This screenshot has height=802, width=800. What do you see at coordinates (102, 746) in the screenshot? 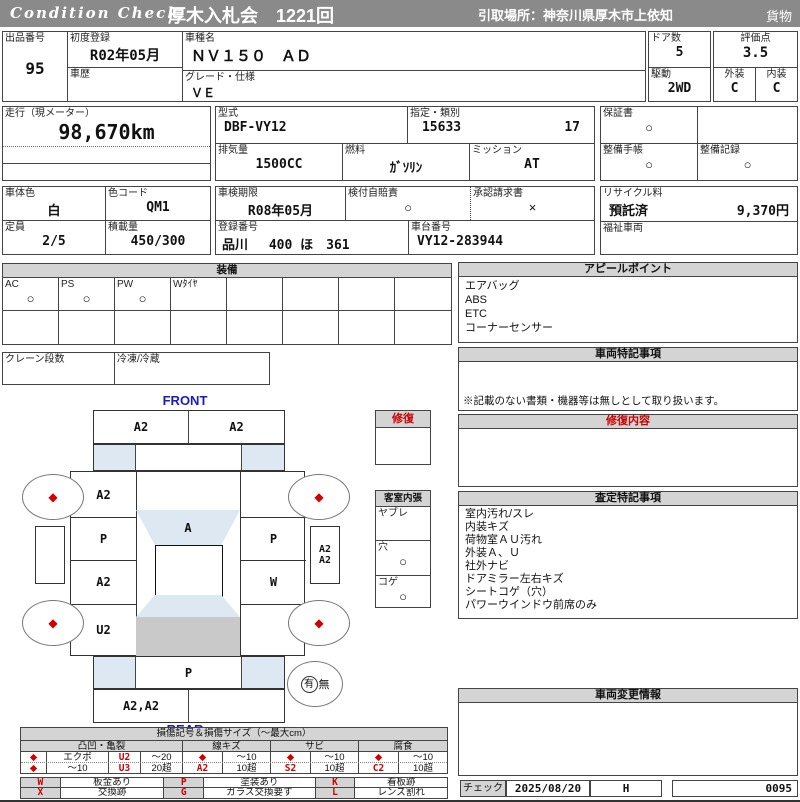
I see `legend-group-dents: 凸凹・亀裂` at bounding box center [102, 746].